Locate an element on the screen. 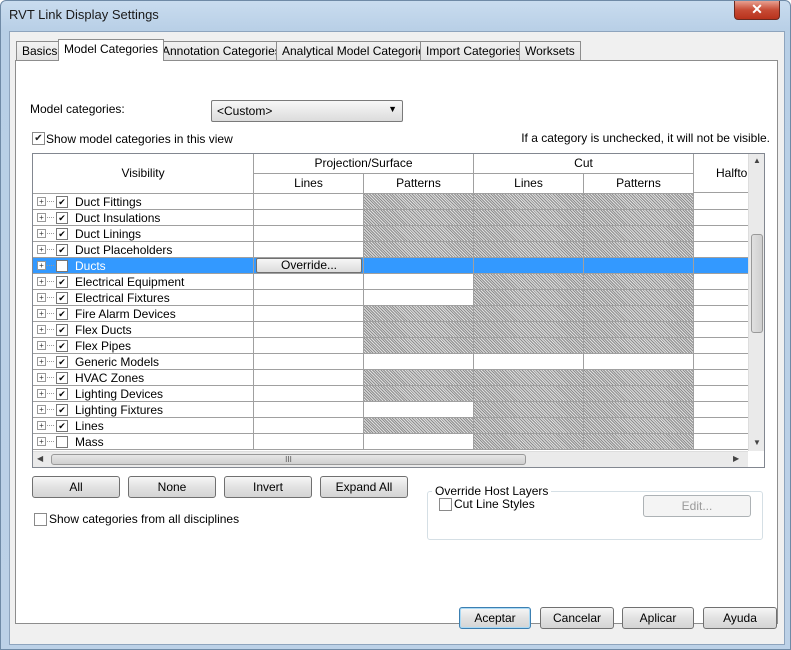 This screenshot has width=791, height=650. header-cut-lines: Lines is located at coordinates (529, 184).